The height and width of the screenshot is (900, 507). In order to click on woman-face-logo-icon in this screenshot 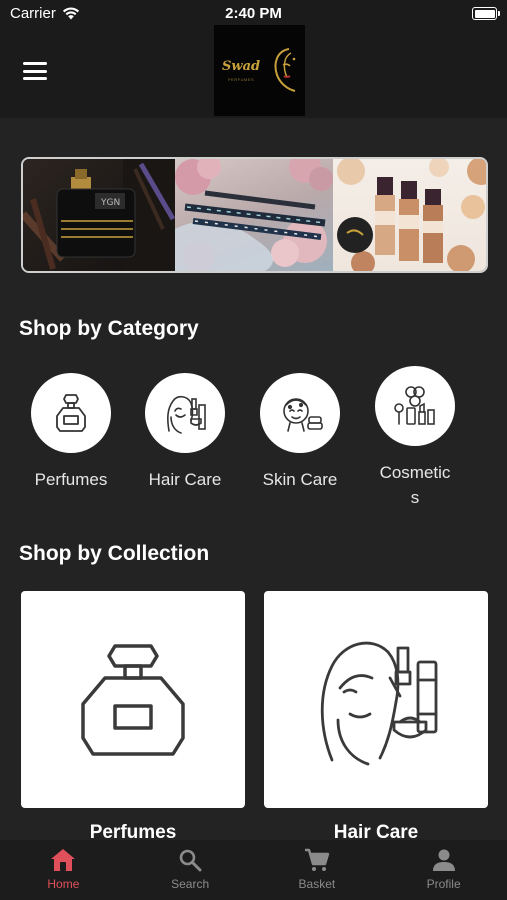, I will do `click(285, 70)`.